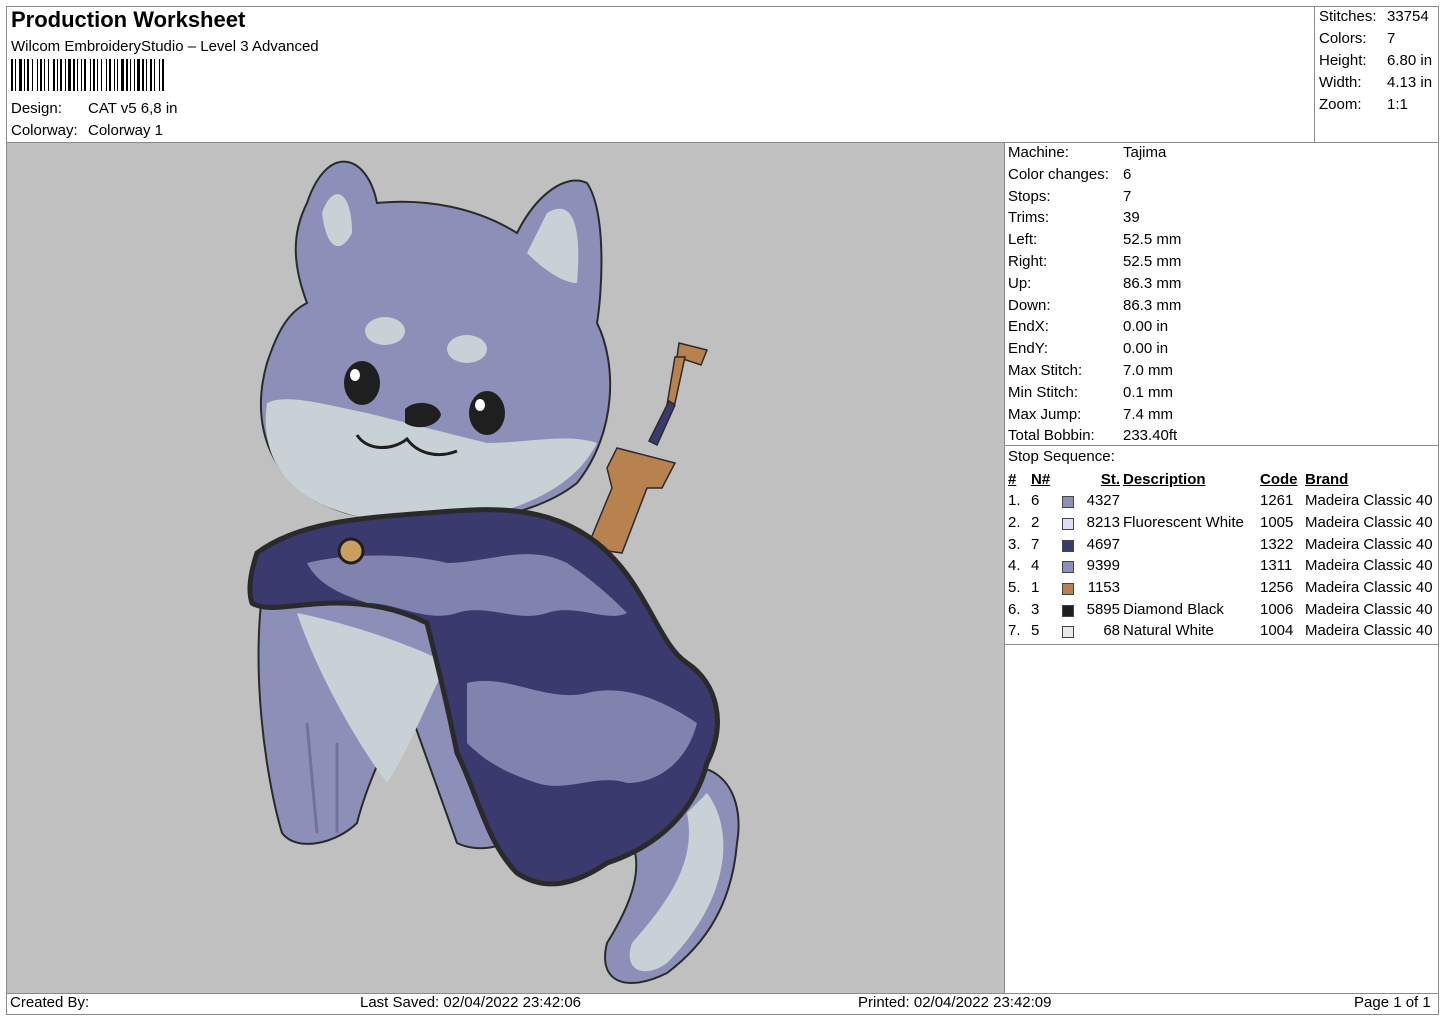  What do you see at coordinates (1028, 349) in the screenshot?
I see `machine-label: EndY:` at bounding box center [1028, 349].